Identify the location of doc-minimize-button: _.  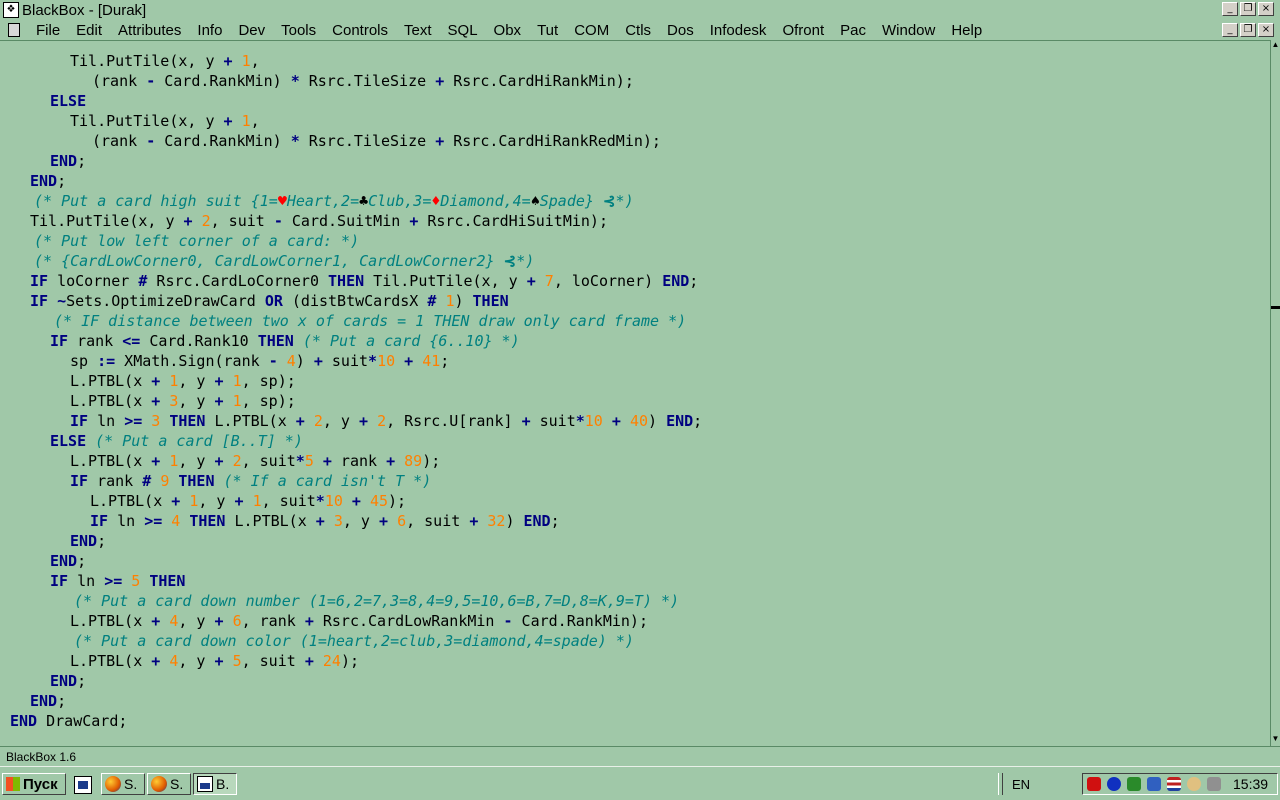
(1230, 30).